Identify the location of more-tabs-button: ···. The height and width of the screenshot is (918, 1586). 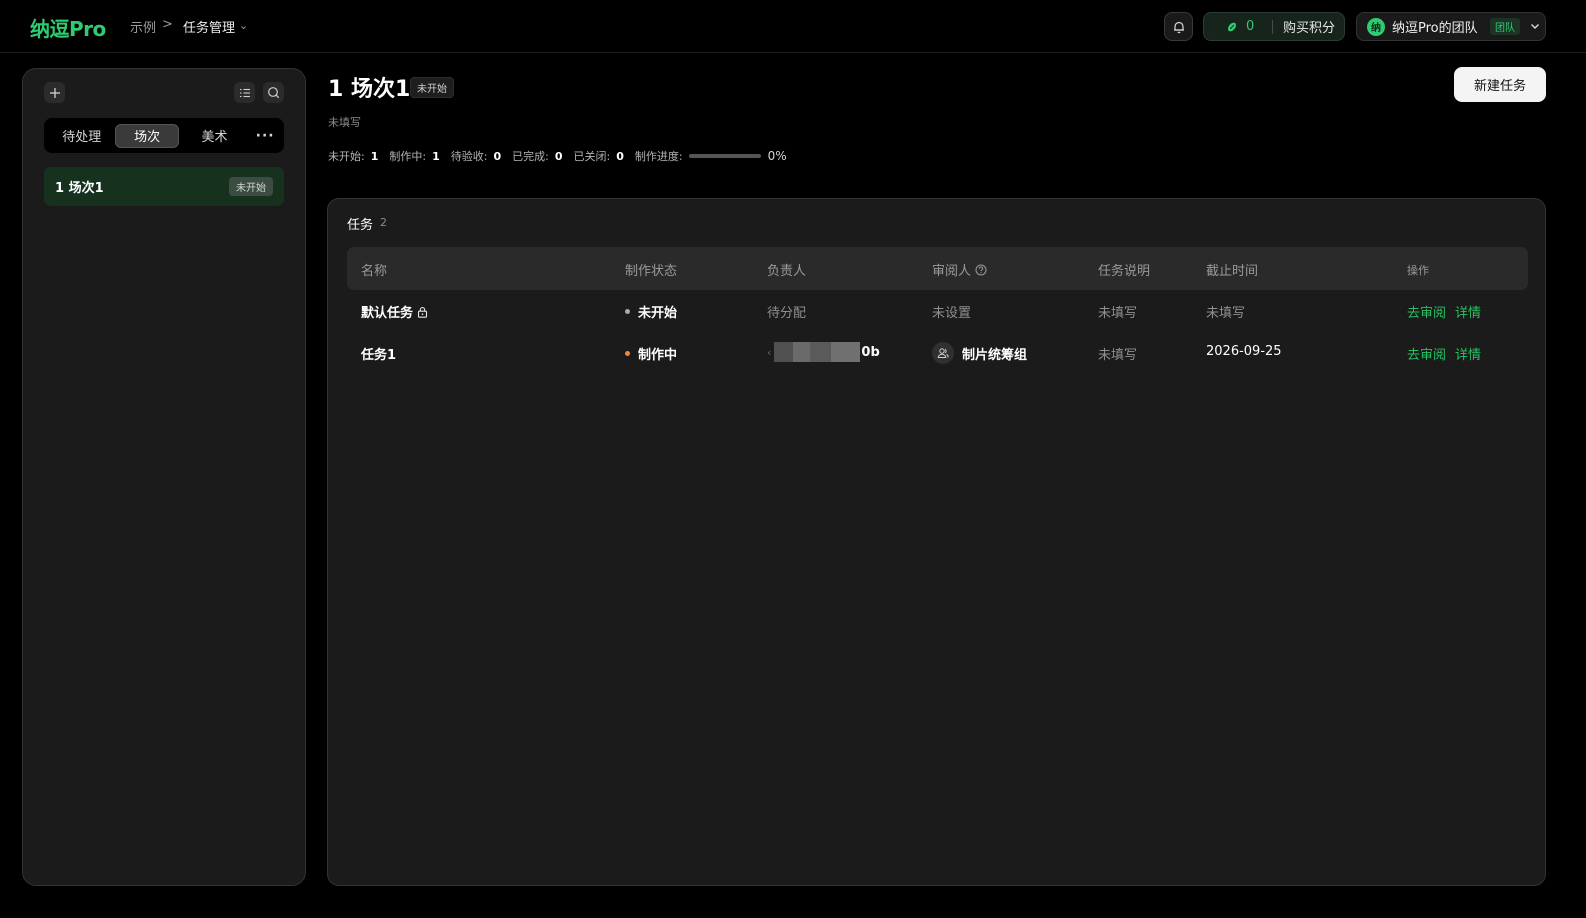
(265, 136).